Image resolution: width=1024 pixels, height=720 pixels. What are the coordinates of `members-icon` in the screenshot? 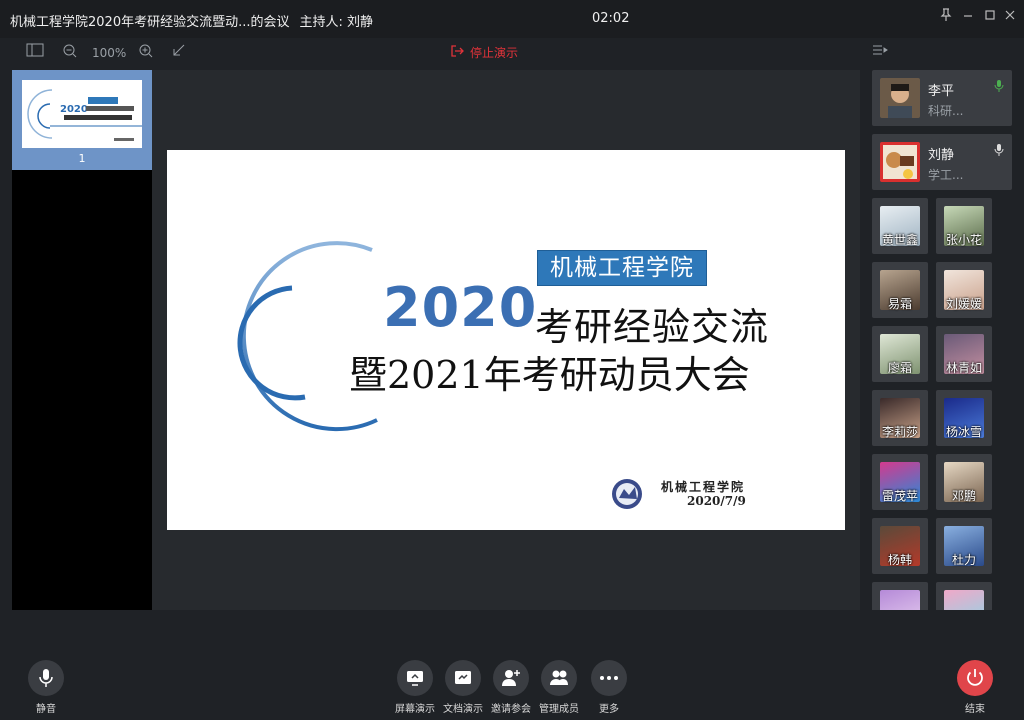 It's located at (559, 677).